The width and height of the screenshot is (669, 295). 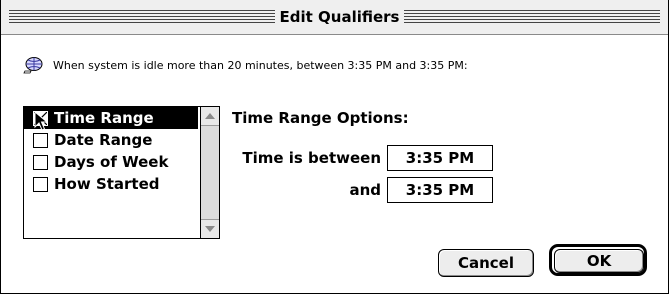 What do you see at coordinates (209, 172) in the screenshot?
I see `list-scrollbar` at bounding box center [209, 172].